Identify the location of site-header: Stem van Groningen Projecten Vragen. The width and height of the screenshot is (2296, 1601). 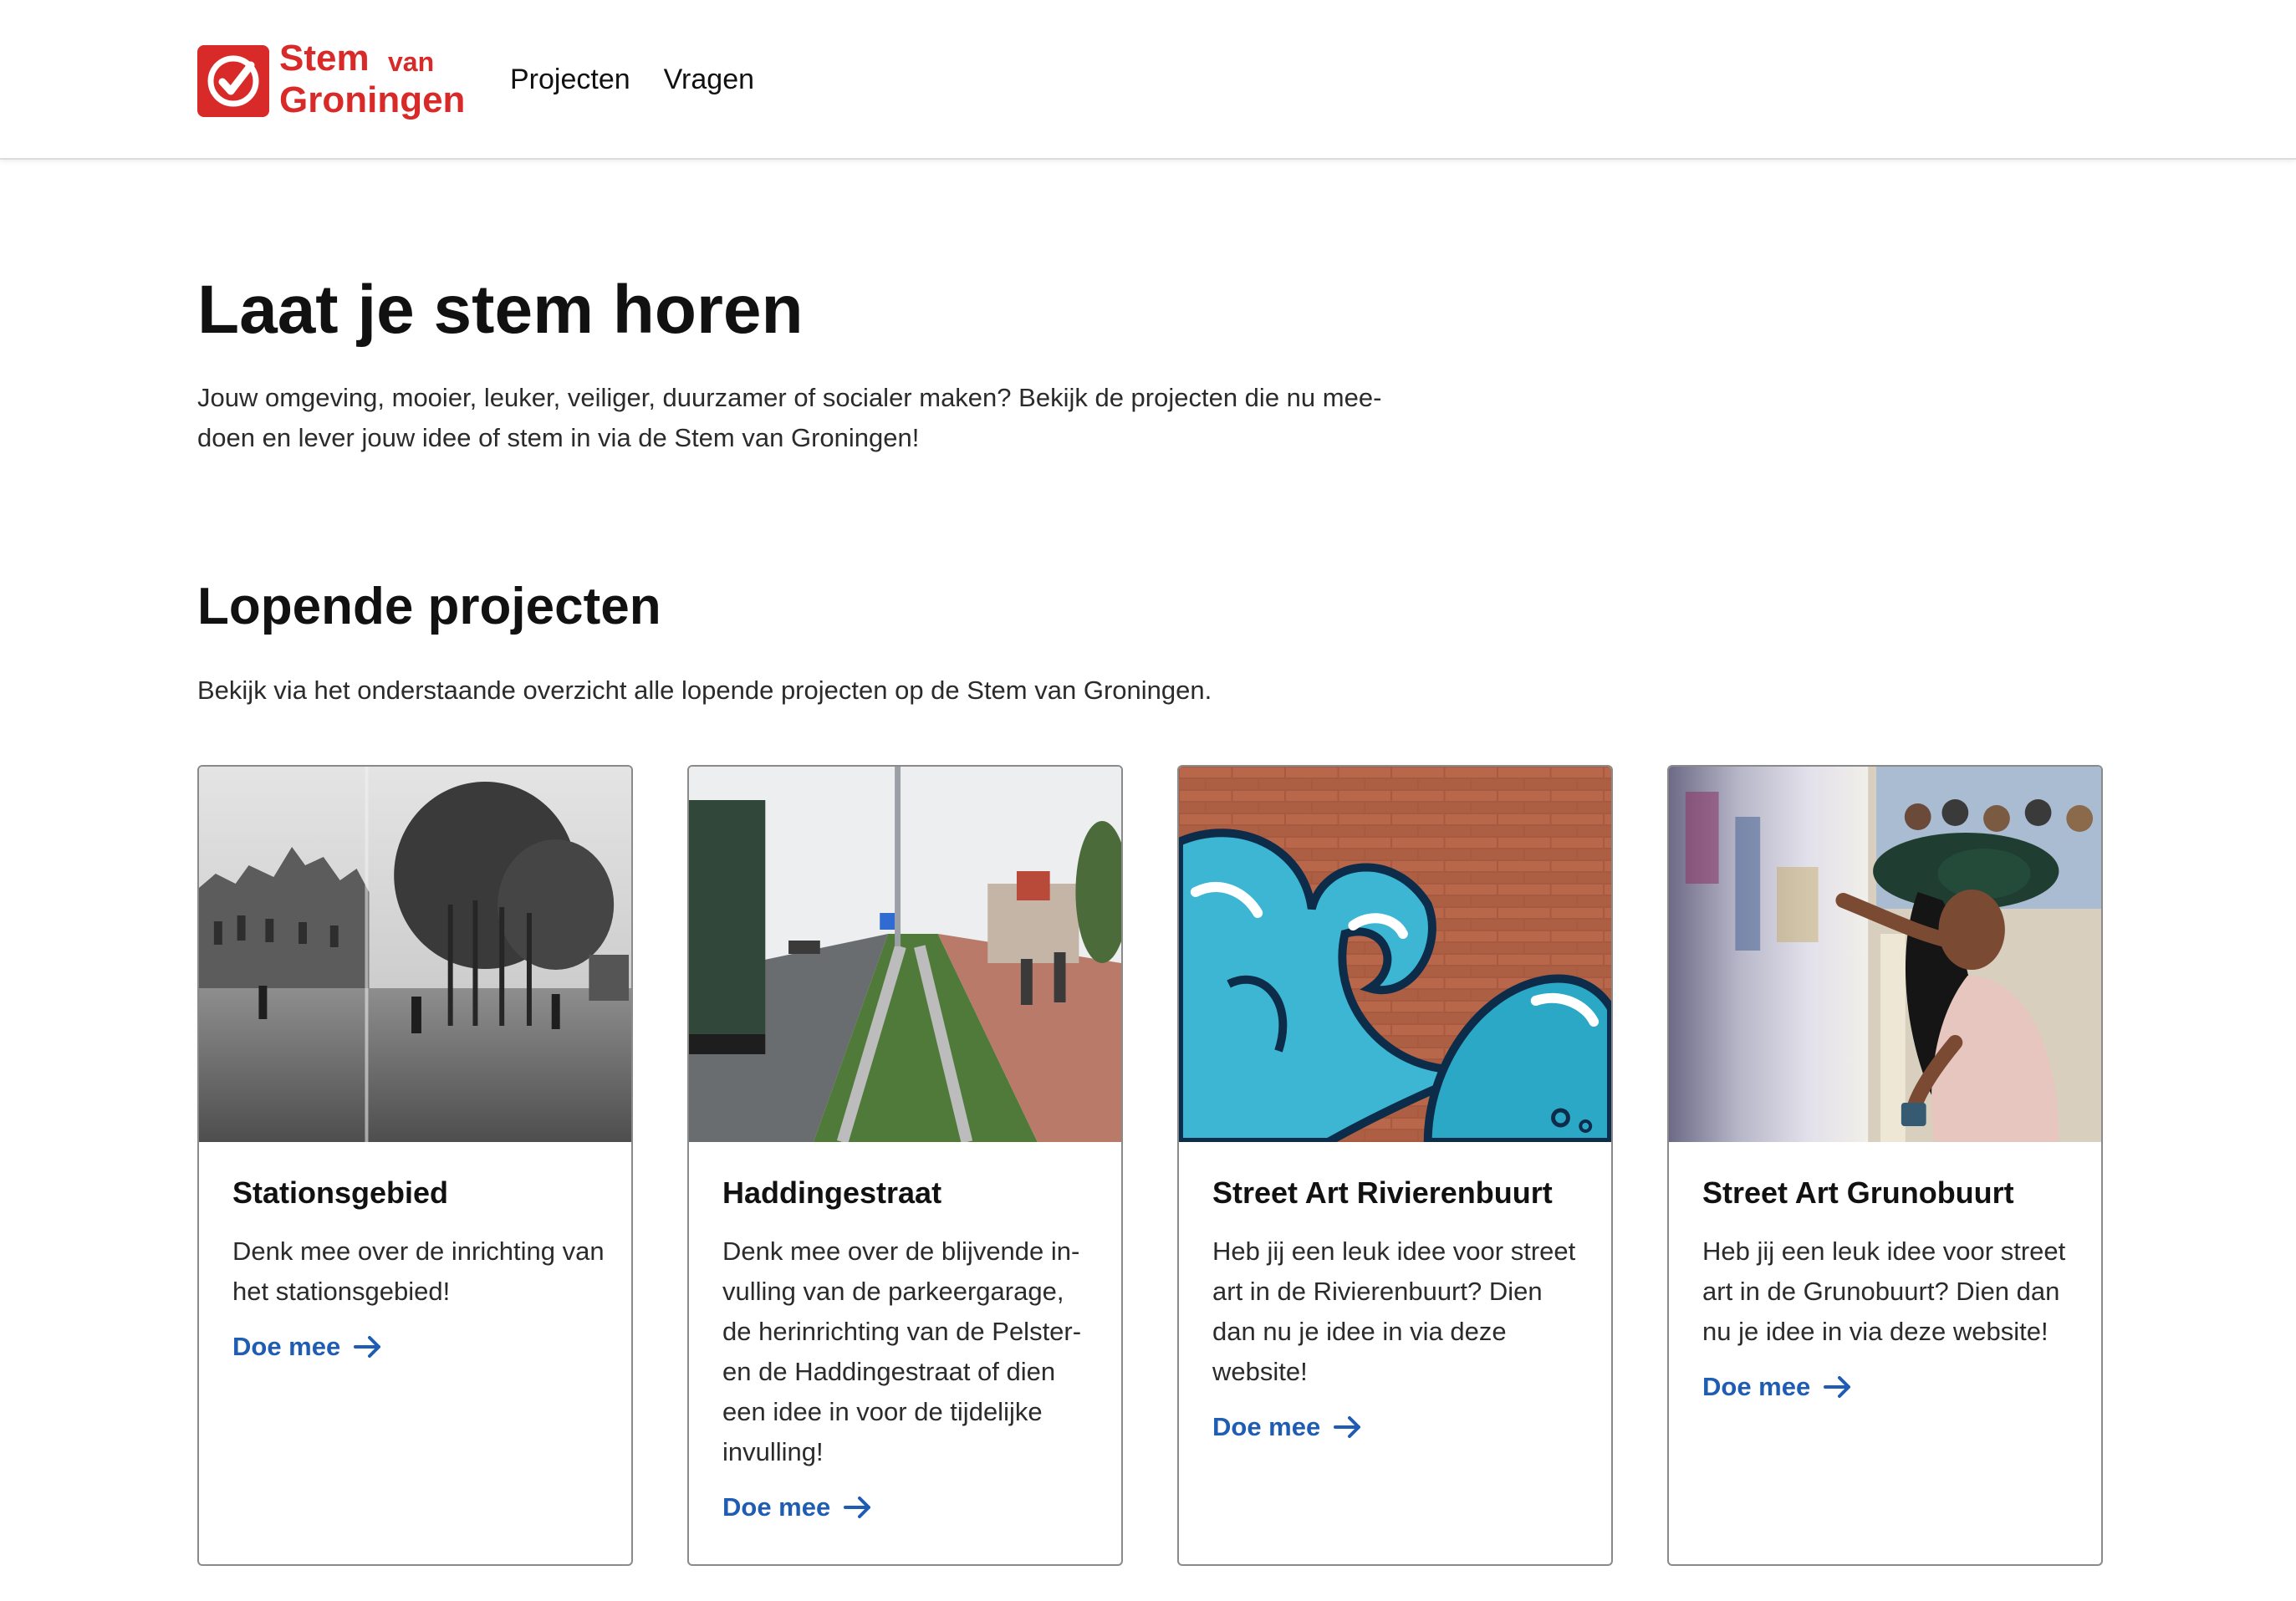
(1148, 80).